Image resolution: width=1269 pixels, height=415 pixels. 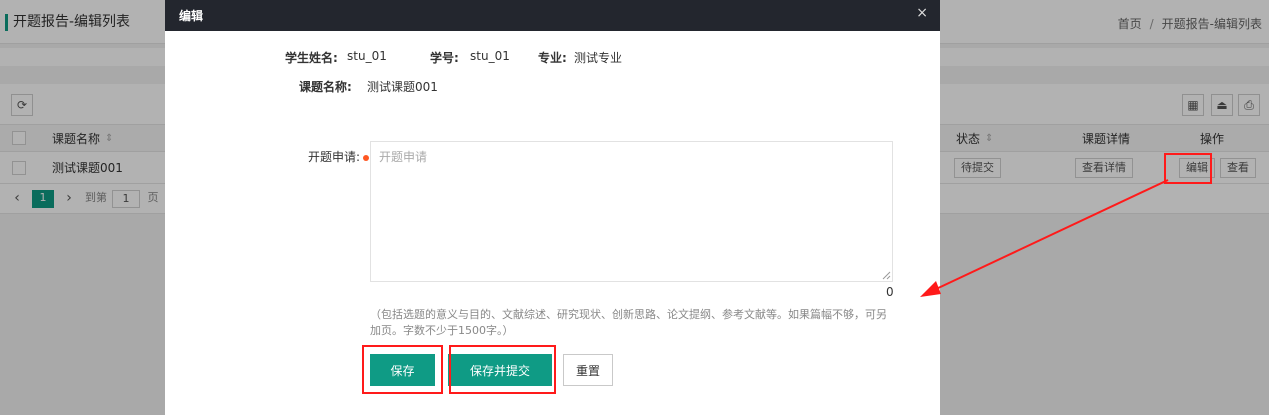 What do you see at coordinates (552, 15) in the screenshot?
I see `modal-header: 编辑 ×` at bounding box center [552, 15].